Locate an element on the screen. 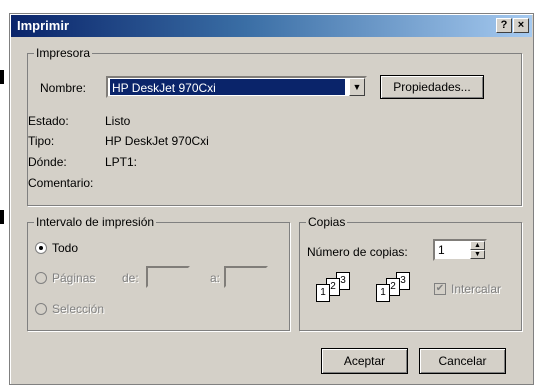  from-label: de: is located at coordinates (130, 278).